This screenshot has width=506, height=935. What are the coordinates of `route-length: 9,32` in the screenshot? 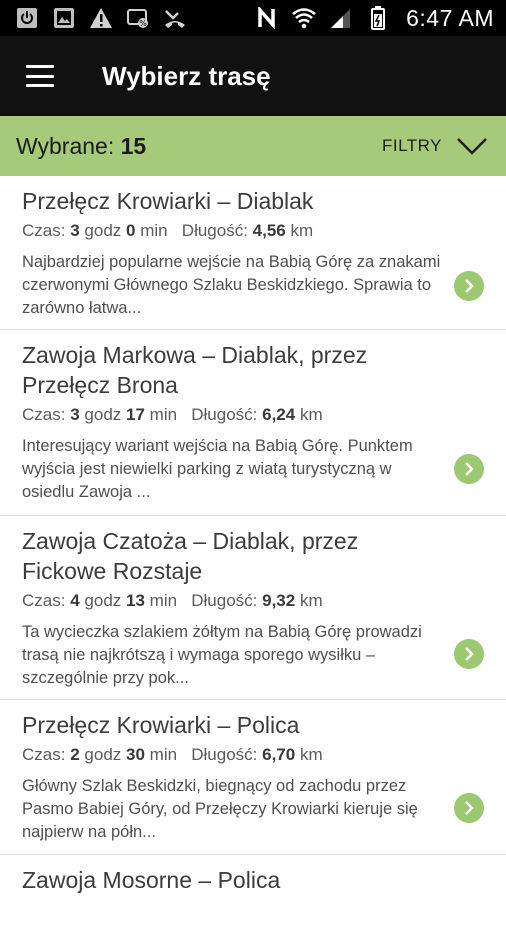 It's located at (279, 600).